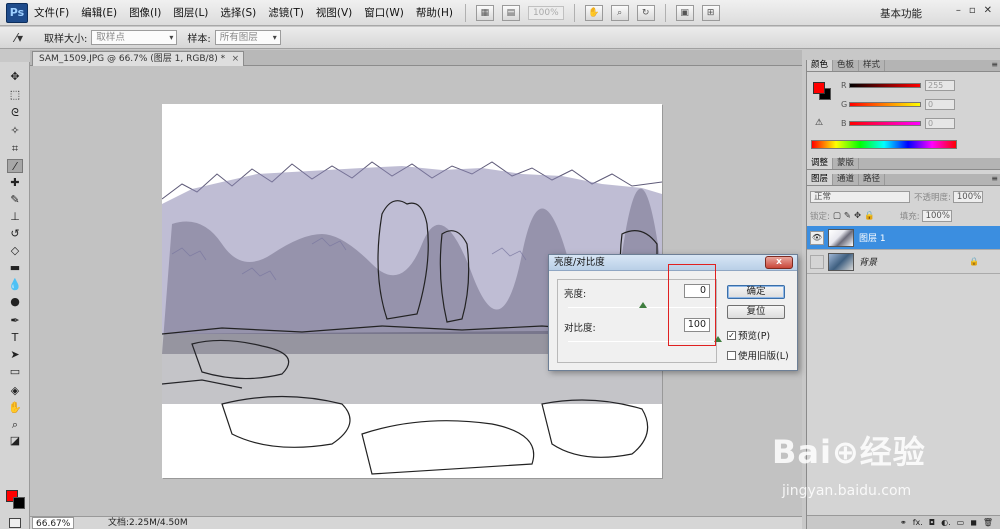 The height and width of the screenshot is (529, 1000). I want to click on delete-layer-icon: 🗑, so click(988, 522).